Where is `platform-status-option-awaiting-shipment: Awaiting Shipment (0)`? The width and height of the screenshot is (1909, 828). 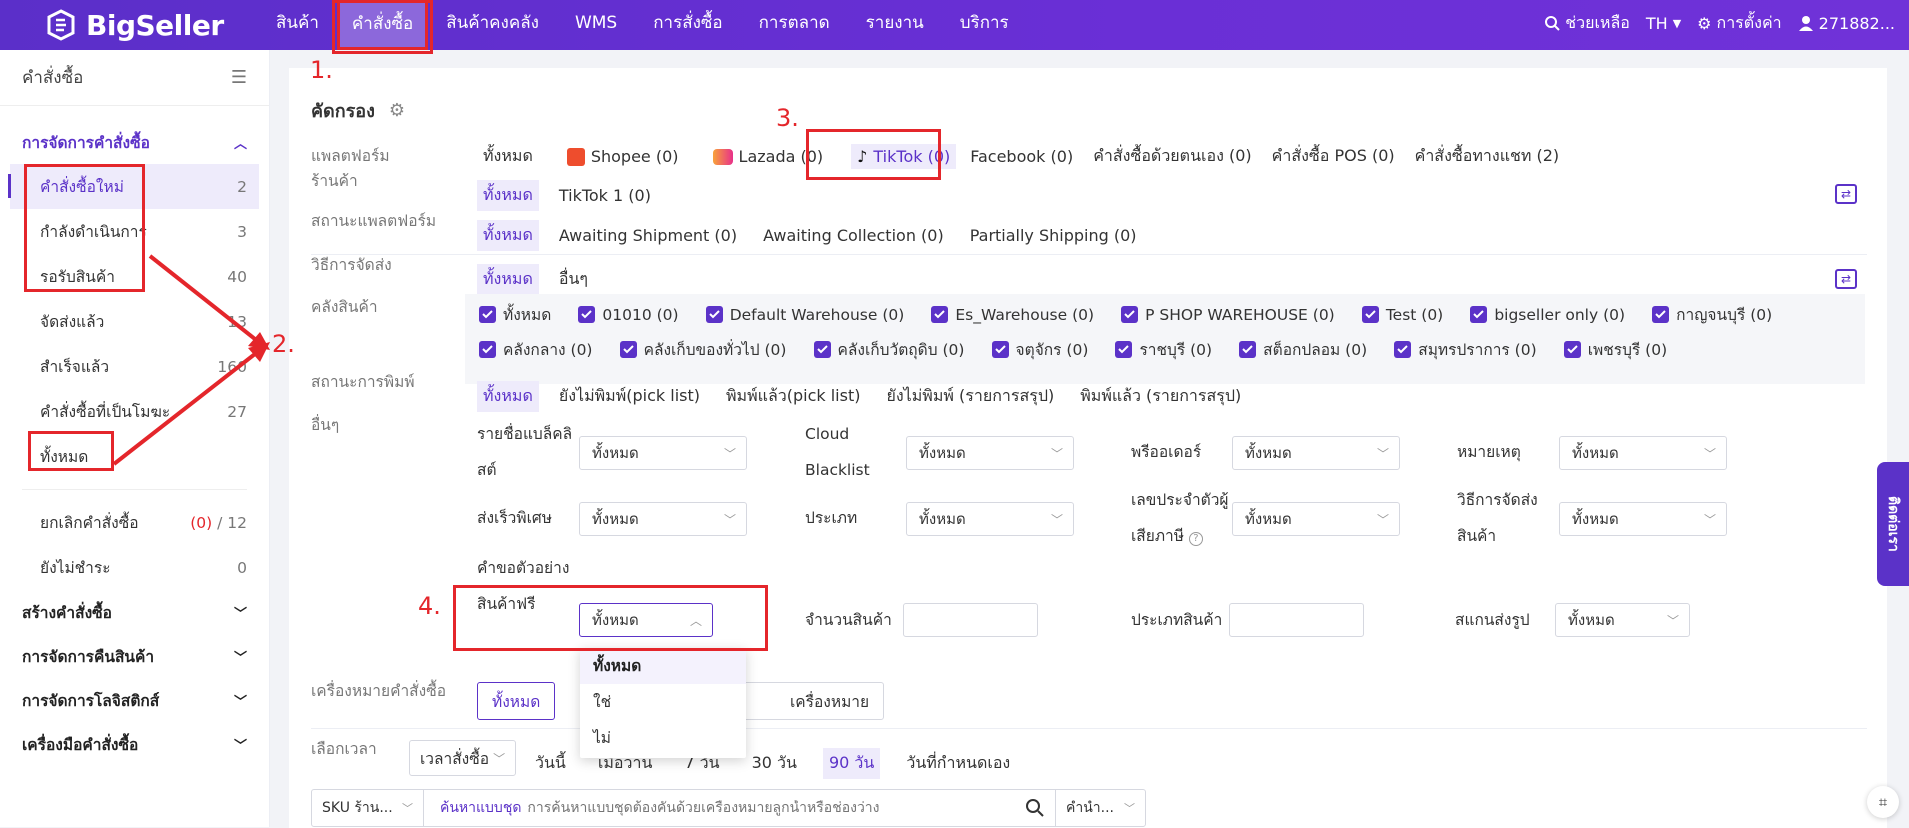 platform-status-option-awaiting-shipment: Awaiting Shipment (0) is located at coordinates (648, 235).